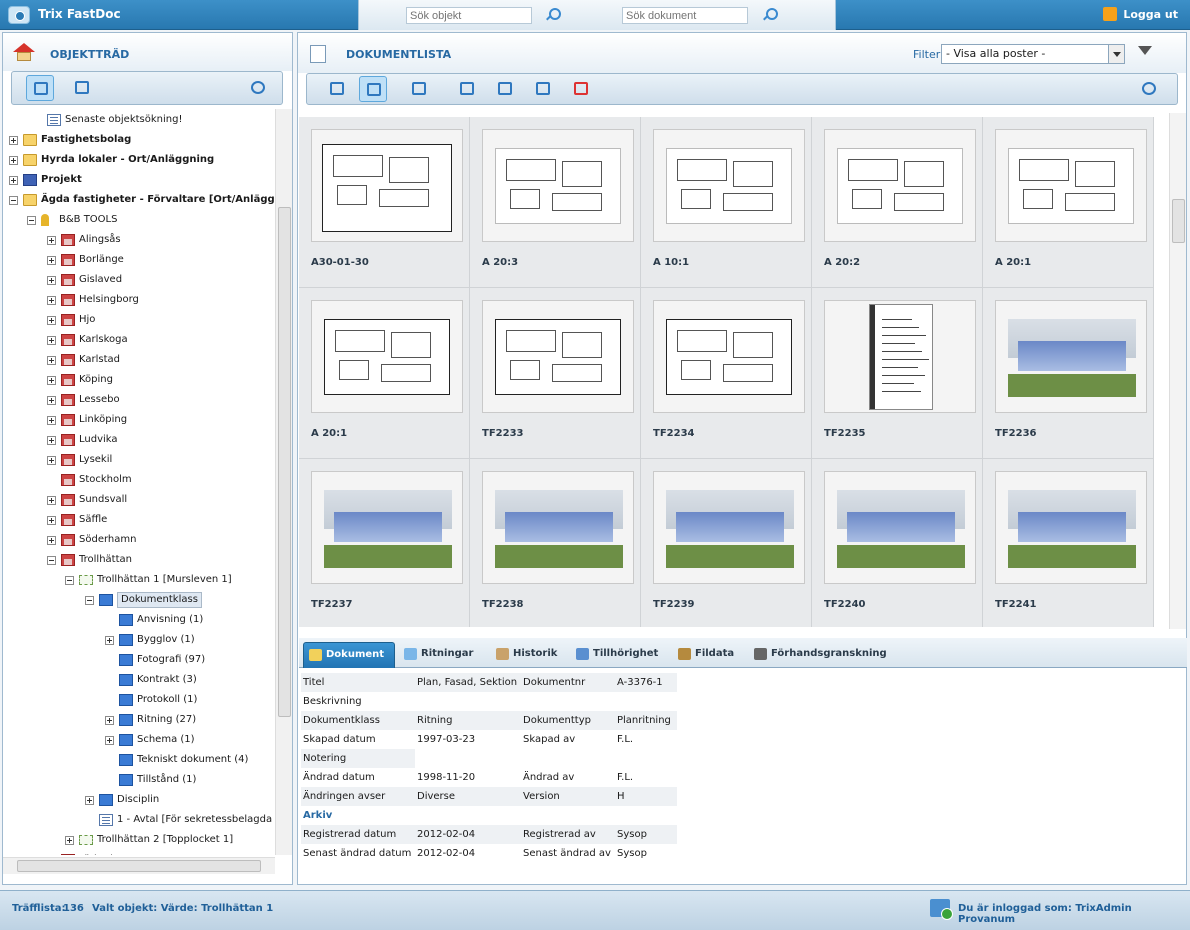 Image resolution: width=1190 pixels, height=930 pixels. Describe the element at coordinates (1145, 50) in the screenshot. I see `filter-funnel-icon` at that location.